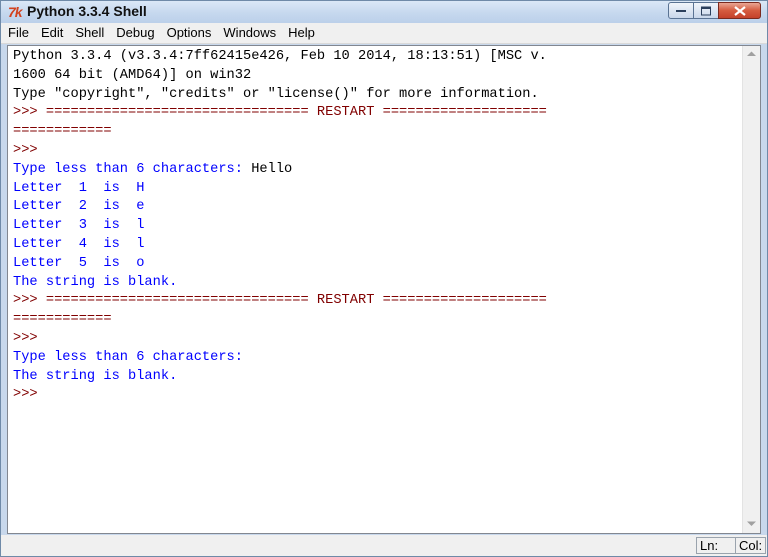 The height and width of the screenshot is (557, 768). I want to click on console-line-text: Letter 3 is l, so click(79, 226).